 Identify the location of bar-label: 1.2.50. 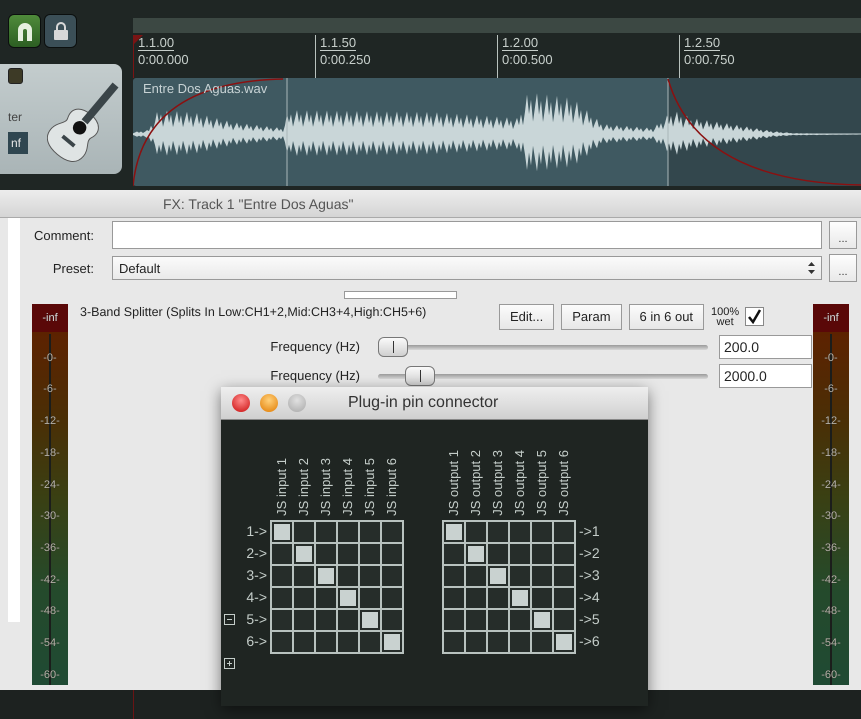
(702, 43).